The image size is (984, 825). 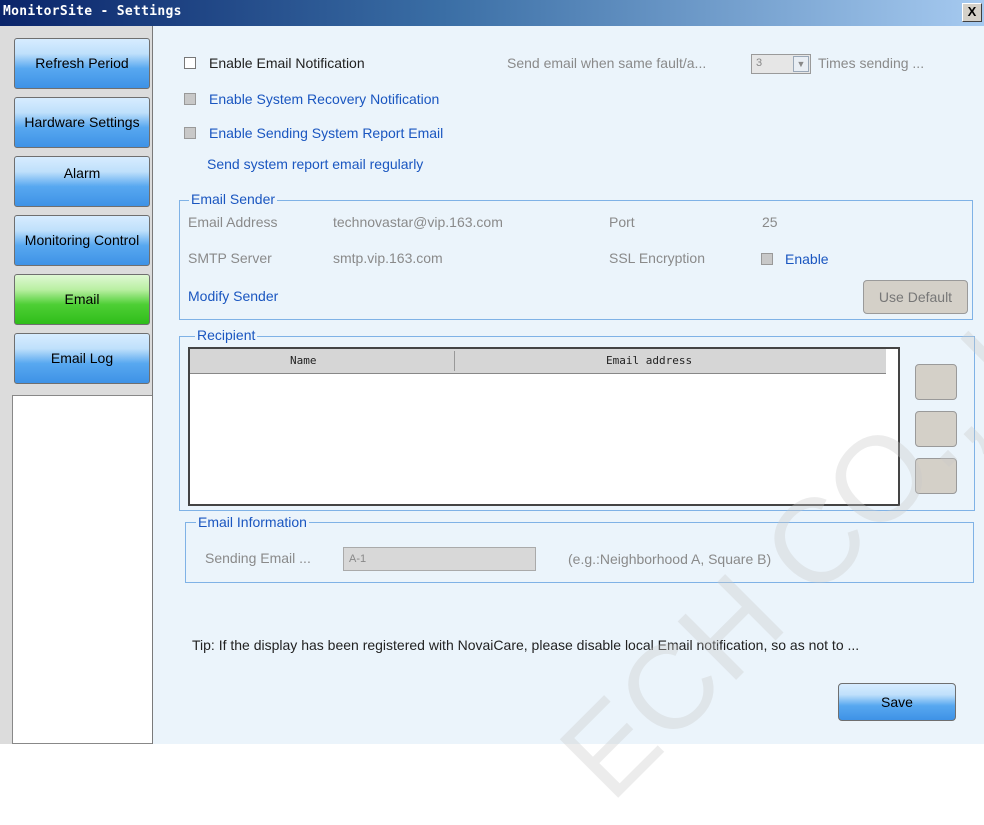 I want to click on ssl-enable-label: Enable, so click(x=807, y=259).